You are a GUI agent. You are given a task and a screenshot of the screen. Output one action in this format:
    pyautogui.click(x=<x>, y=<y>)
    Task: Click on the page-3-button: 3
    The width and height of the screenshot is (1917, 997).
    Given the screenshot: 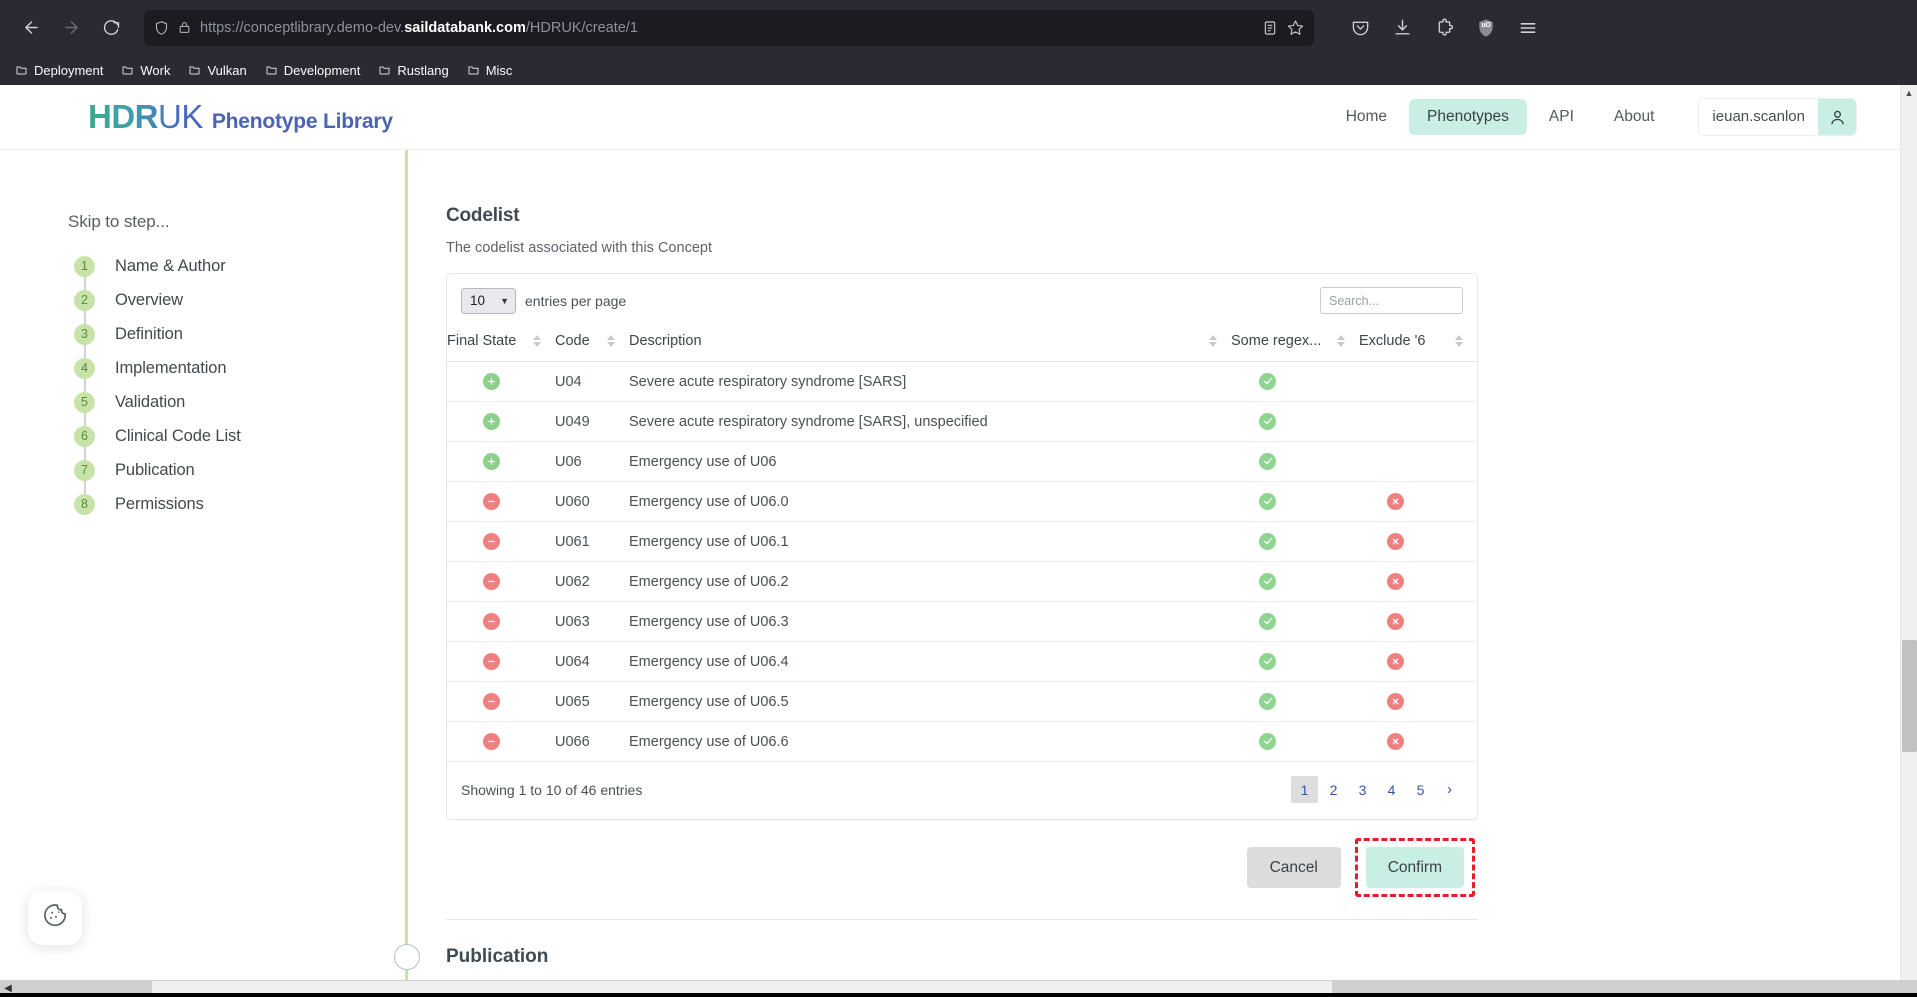 What is the action you would take?
    pyautogui.click(x=1362, y=789)
    